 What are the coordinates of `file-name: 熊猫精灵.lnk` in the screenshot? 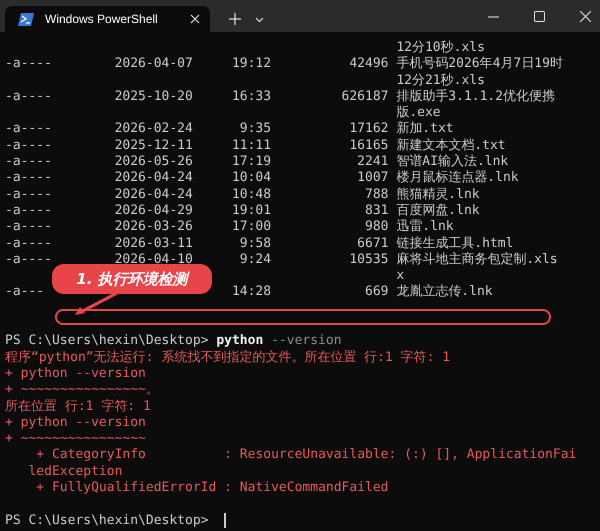 It's located at (438, 194).